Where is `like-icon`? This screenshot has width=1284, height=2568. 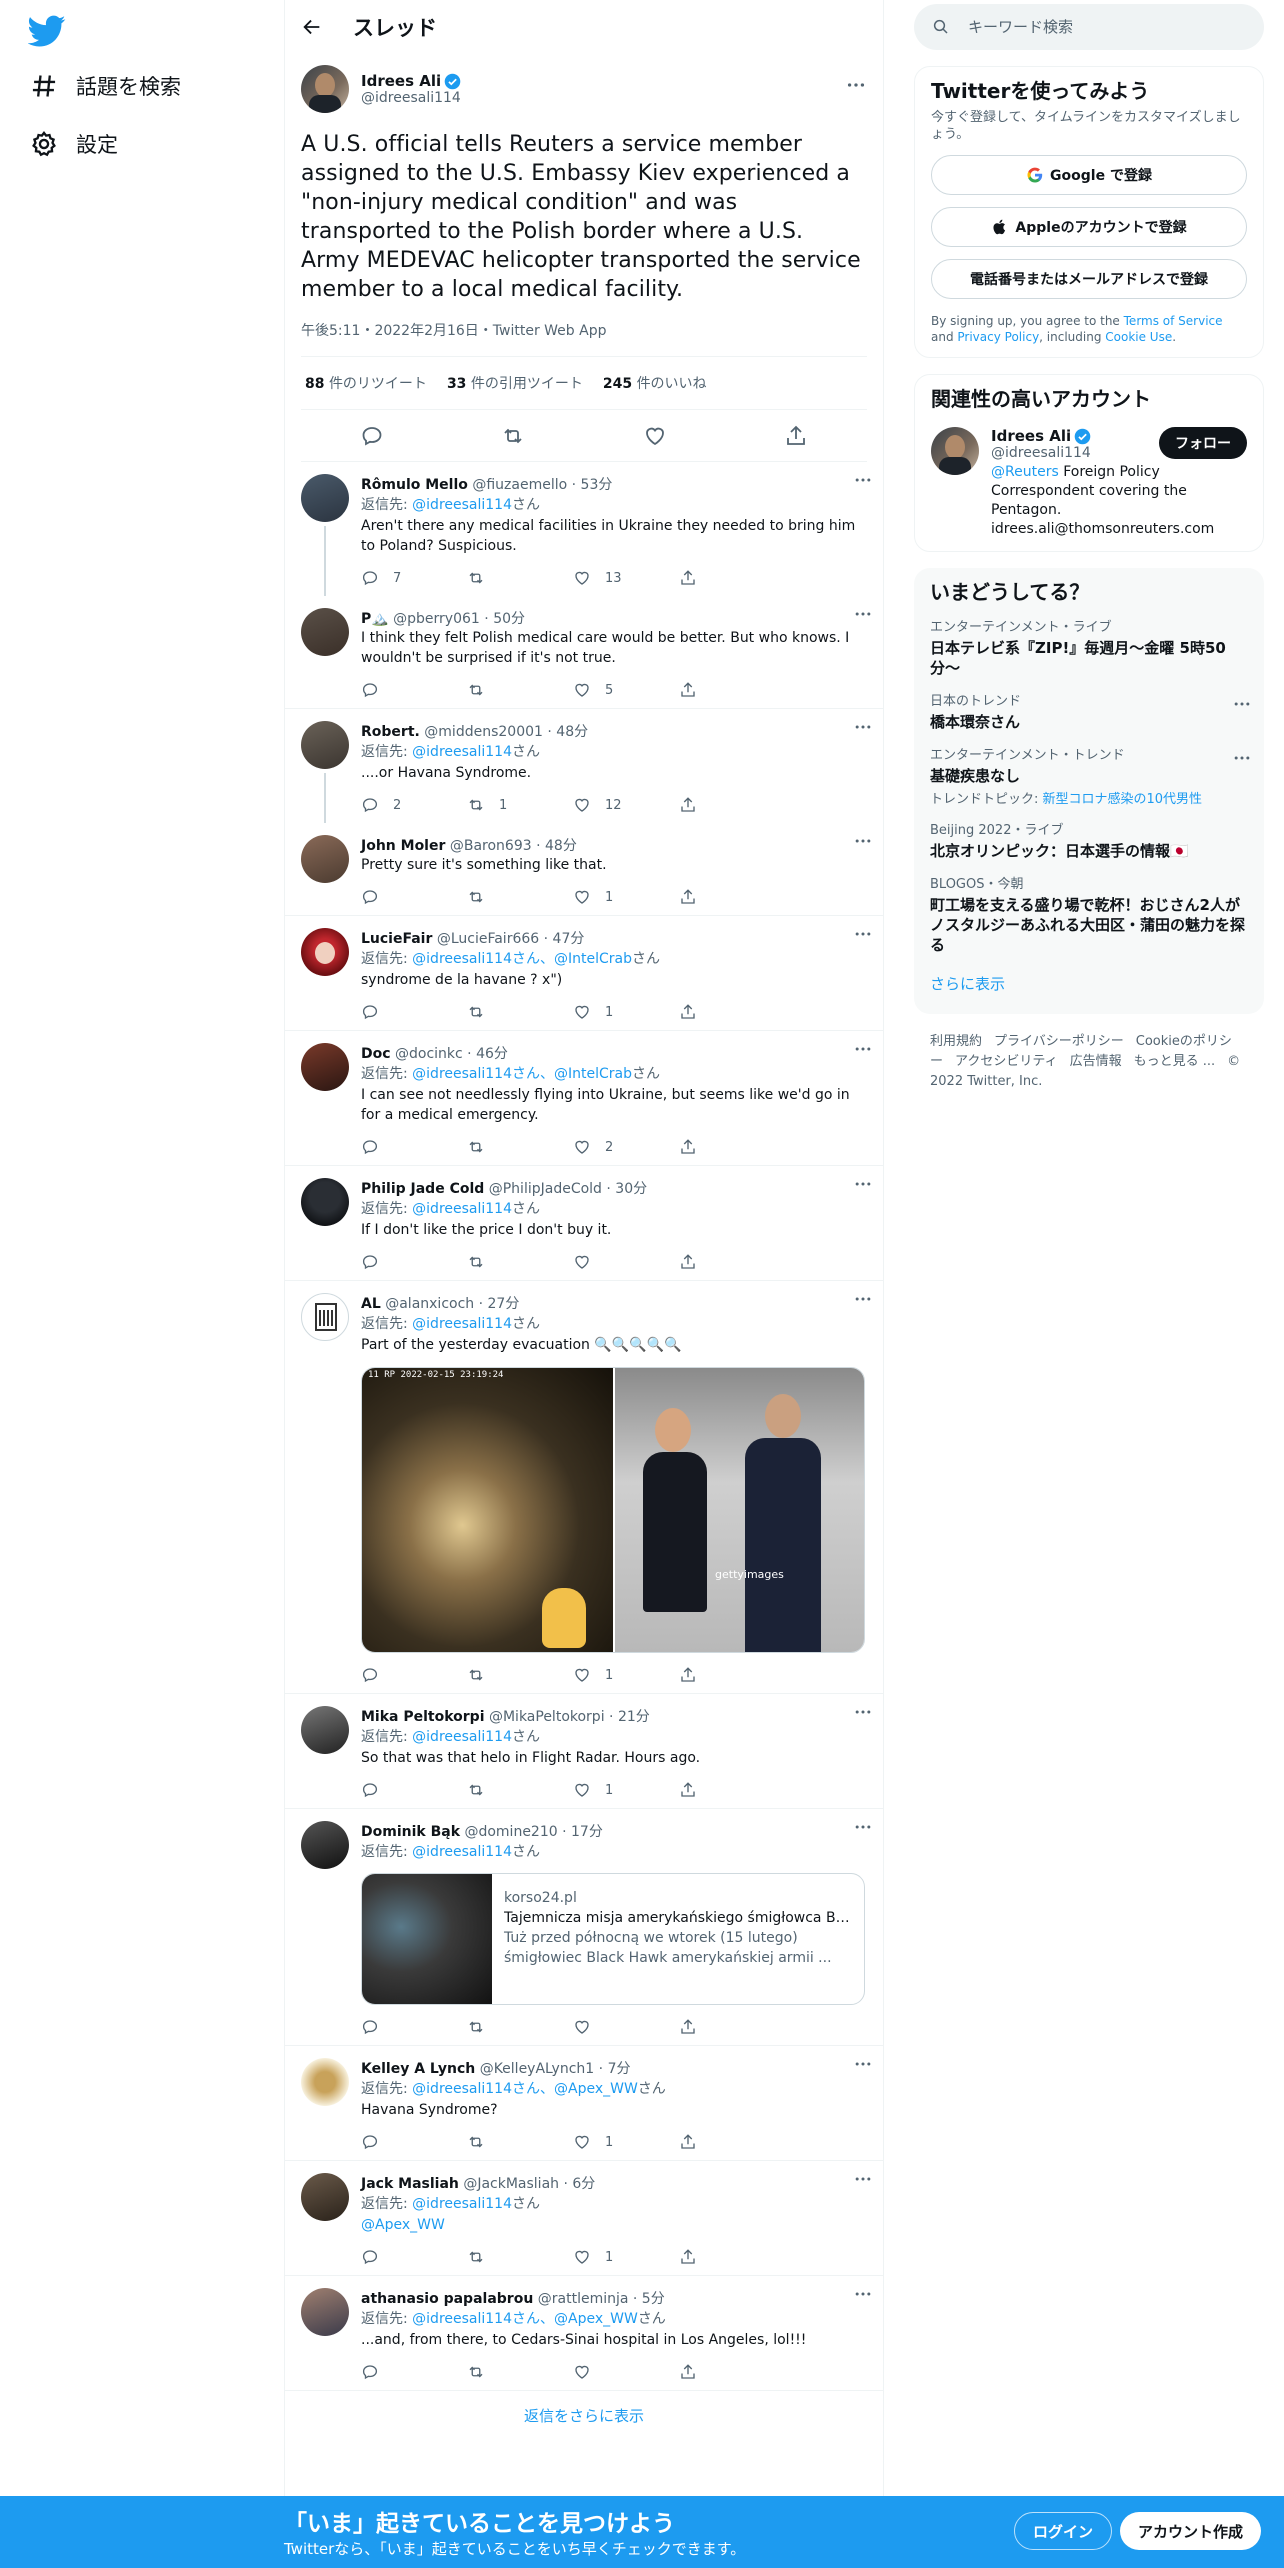
like-icon is located at coordinates (655, 436).